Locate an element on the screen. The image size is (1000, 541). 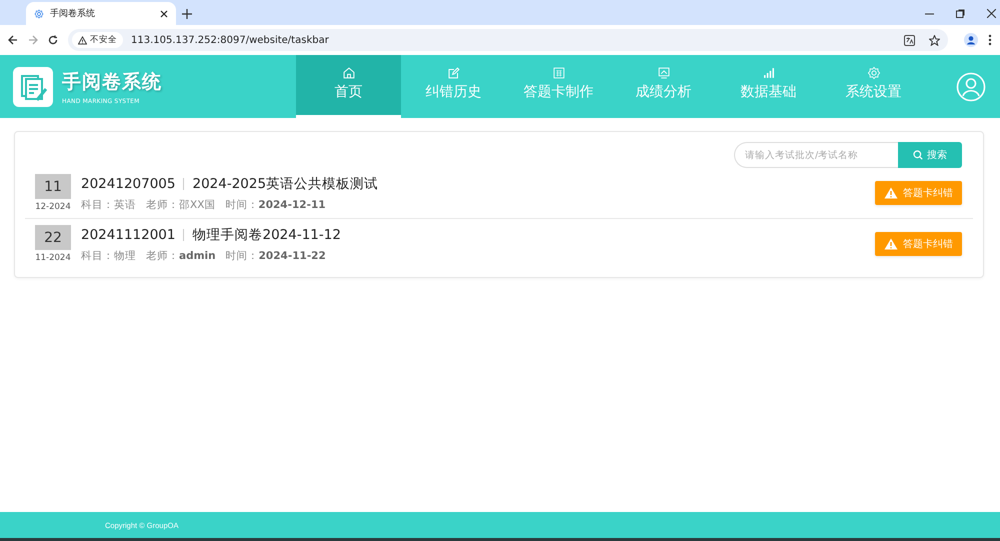
nav-tab: 系统设置 is located at coordinates (873, 86).